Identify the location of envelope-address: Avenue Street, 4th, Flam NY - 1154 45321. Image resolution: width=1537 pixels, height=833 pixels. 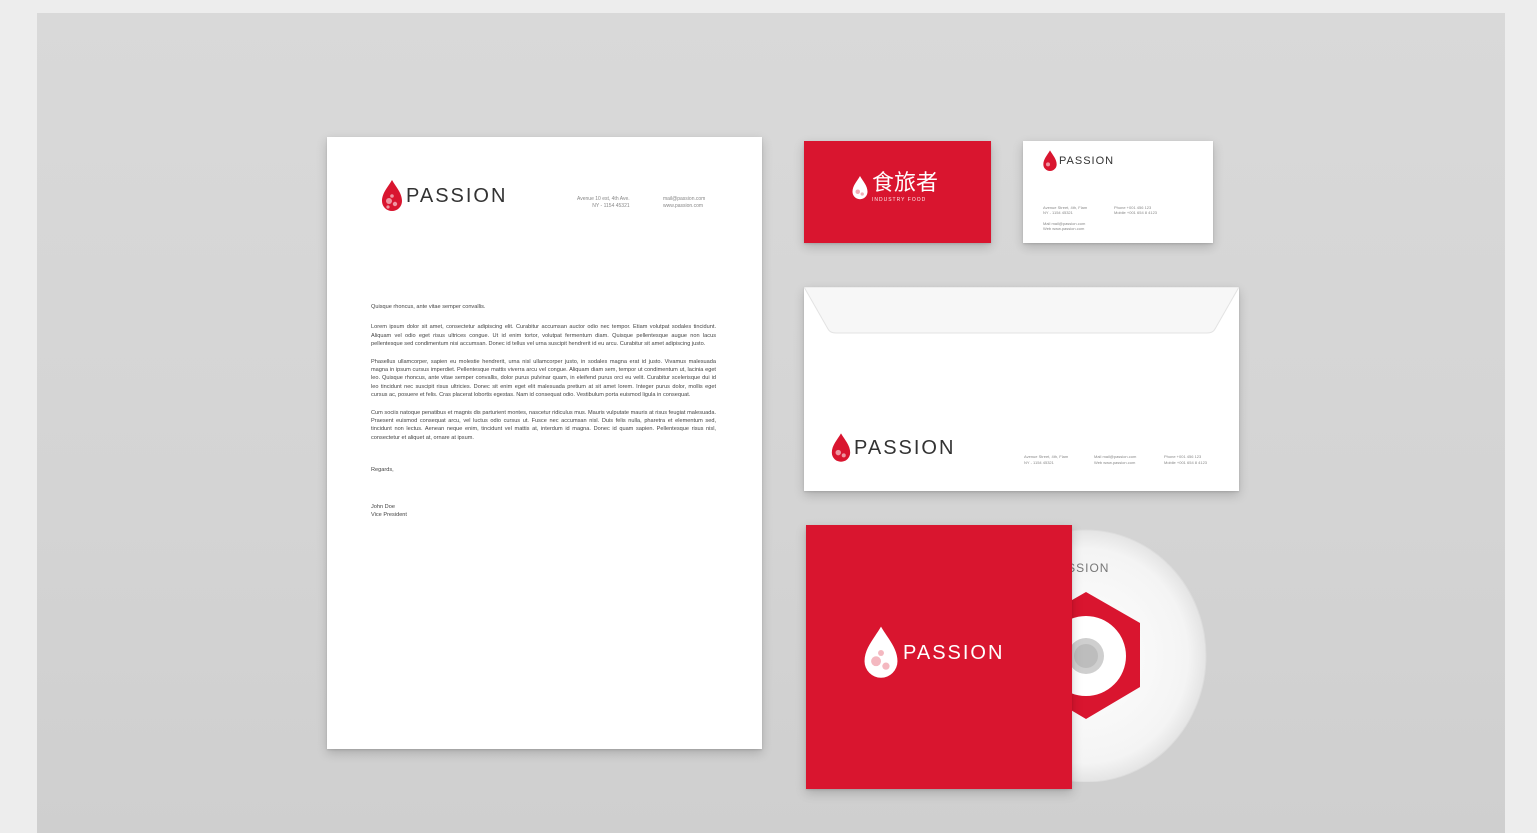
(1046, 459).